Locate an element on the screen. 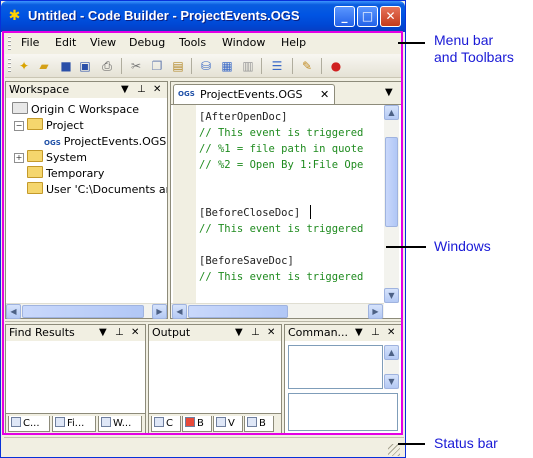  resize-grip-icon is located at coordinates (394, 450).